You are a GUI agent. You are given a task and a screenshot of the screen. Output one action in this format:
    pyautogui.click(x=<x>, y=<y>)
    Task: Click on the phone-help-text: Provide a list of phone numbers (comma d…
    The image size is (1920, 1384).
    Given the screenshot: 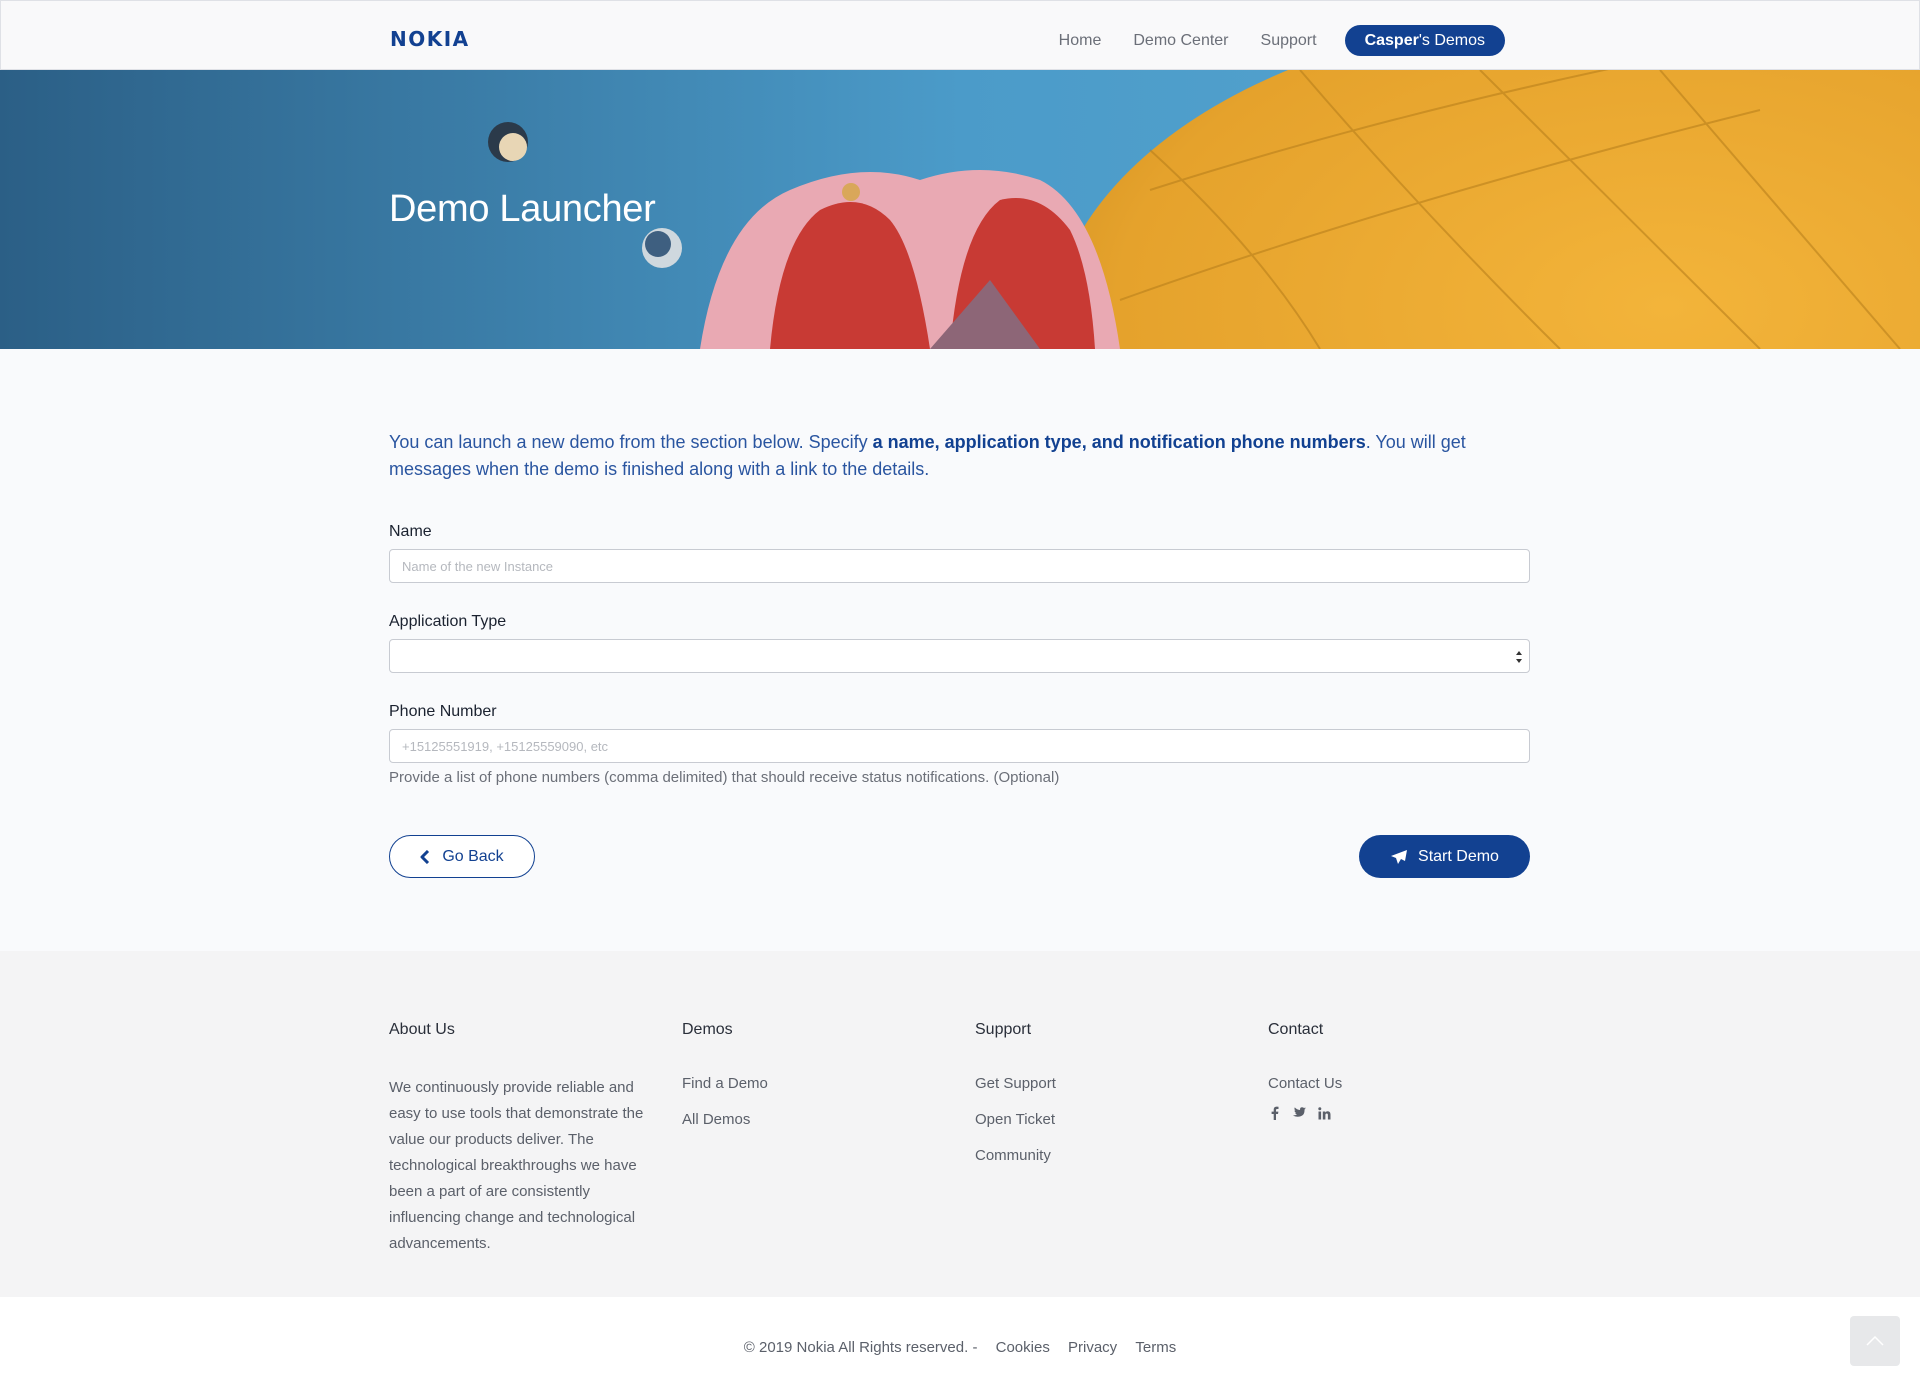 What is the action you would take?
    pyautogui.click(x=724, y=777)
    